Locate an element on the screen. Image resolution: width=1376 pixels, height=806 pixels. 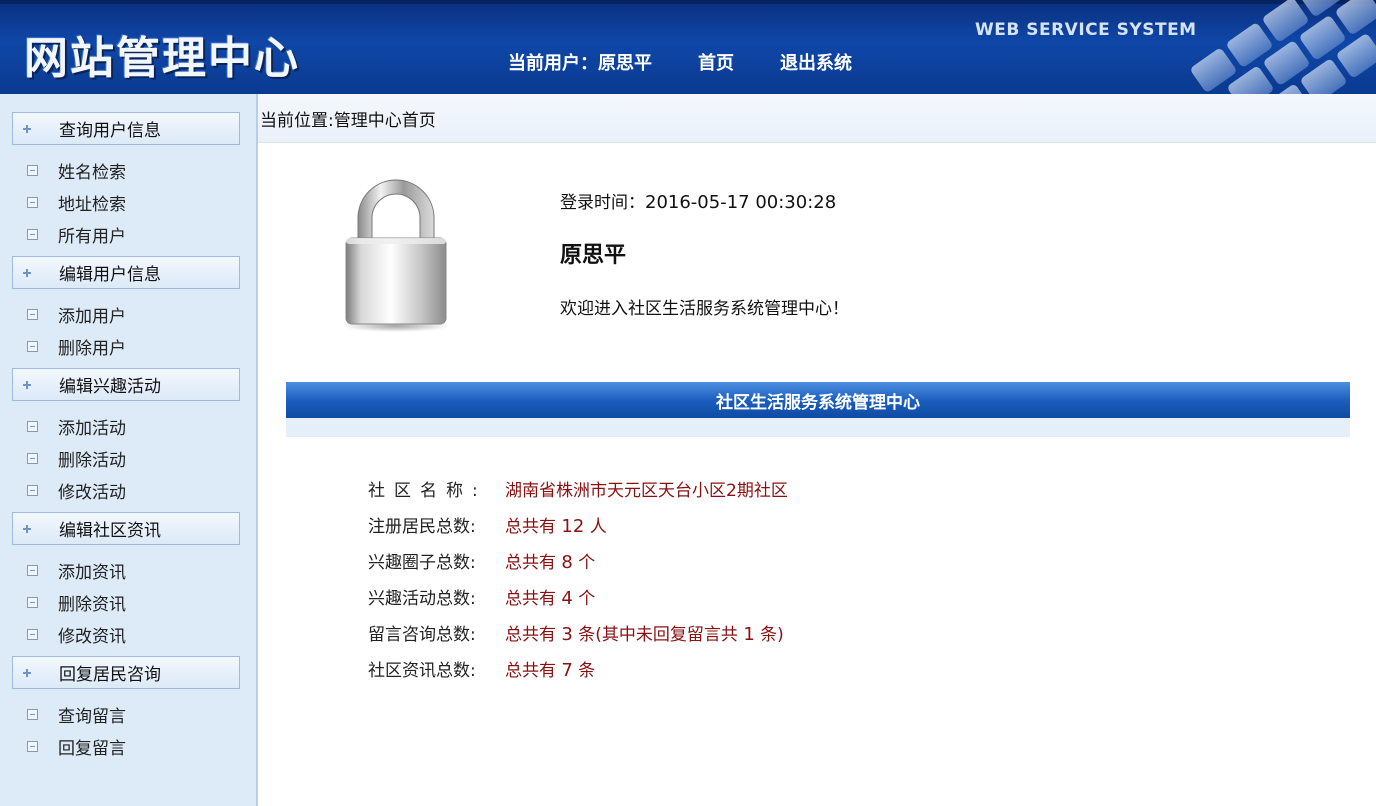
sidebar-item-label: 修改资讯 is located at coordinates (92, 636).